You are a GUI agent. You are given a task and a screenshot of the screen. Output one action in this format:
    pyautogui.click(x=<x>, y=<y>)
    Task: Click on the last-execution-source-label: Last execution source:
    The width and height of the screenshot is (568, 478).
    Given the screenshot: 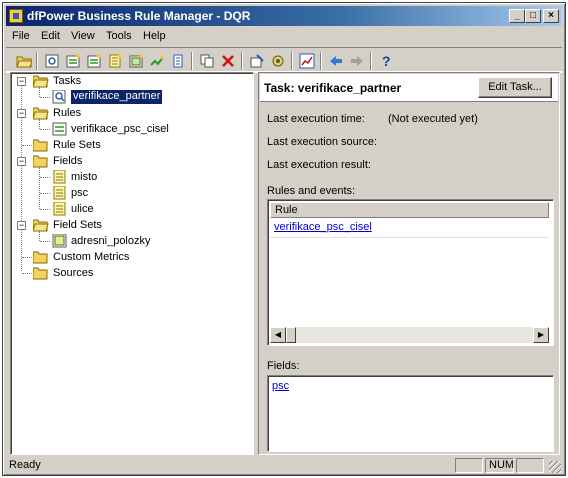 What is the action you would take?
    pyautogui.click(x=322, y=142)
    